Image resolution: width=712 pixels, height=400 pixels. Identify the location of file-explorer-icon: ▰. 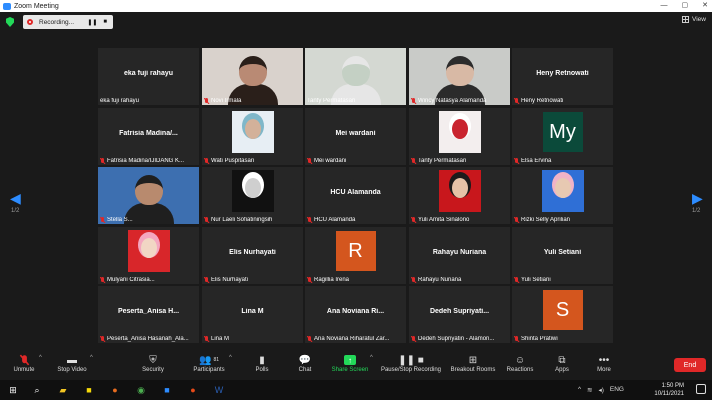
(63, 390).